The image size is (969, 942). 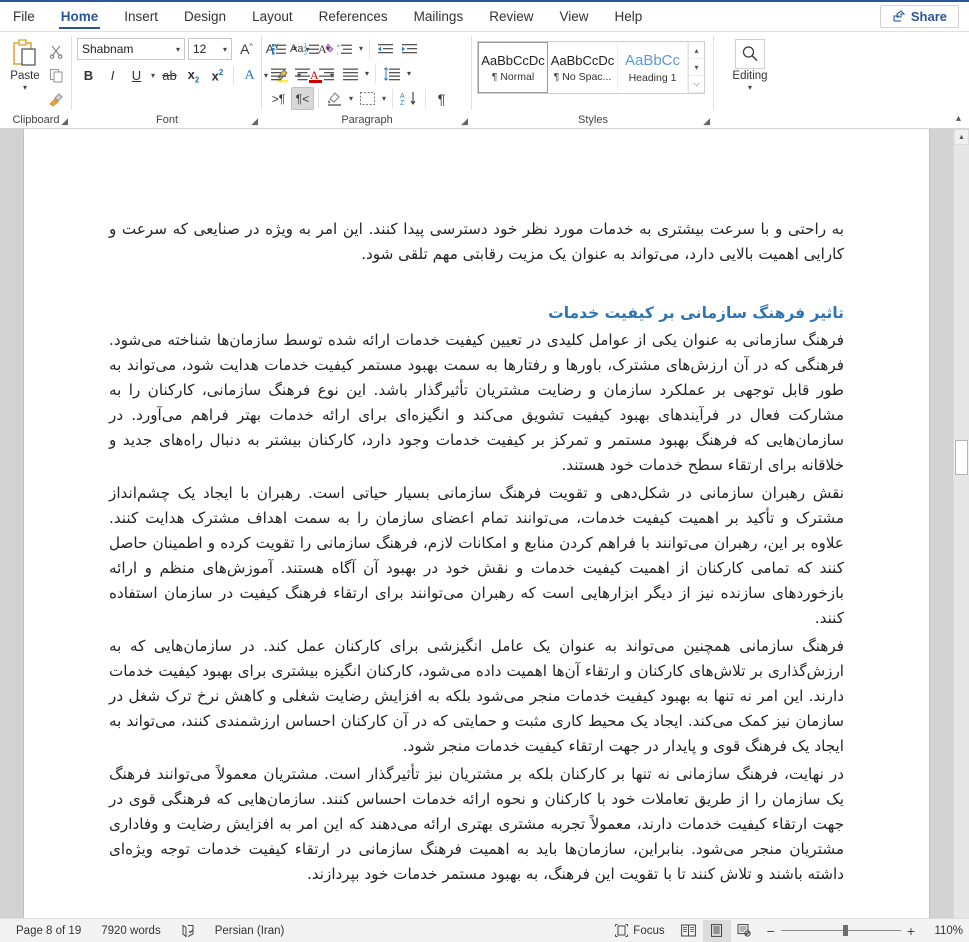 I want to click on subscript-button: x2, so click(x=193, y=75).